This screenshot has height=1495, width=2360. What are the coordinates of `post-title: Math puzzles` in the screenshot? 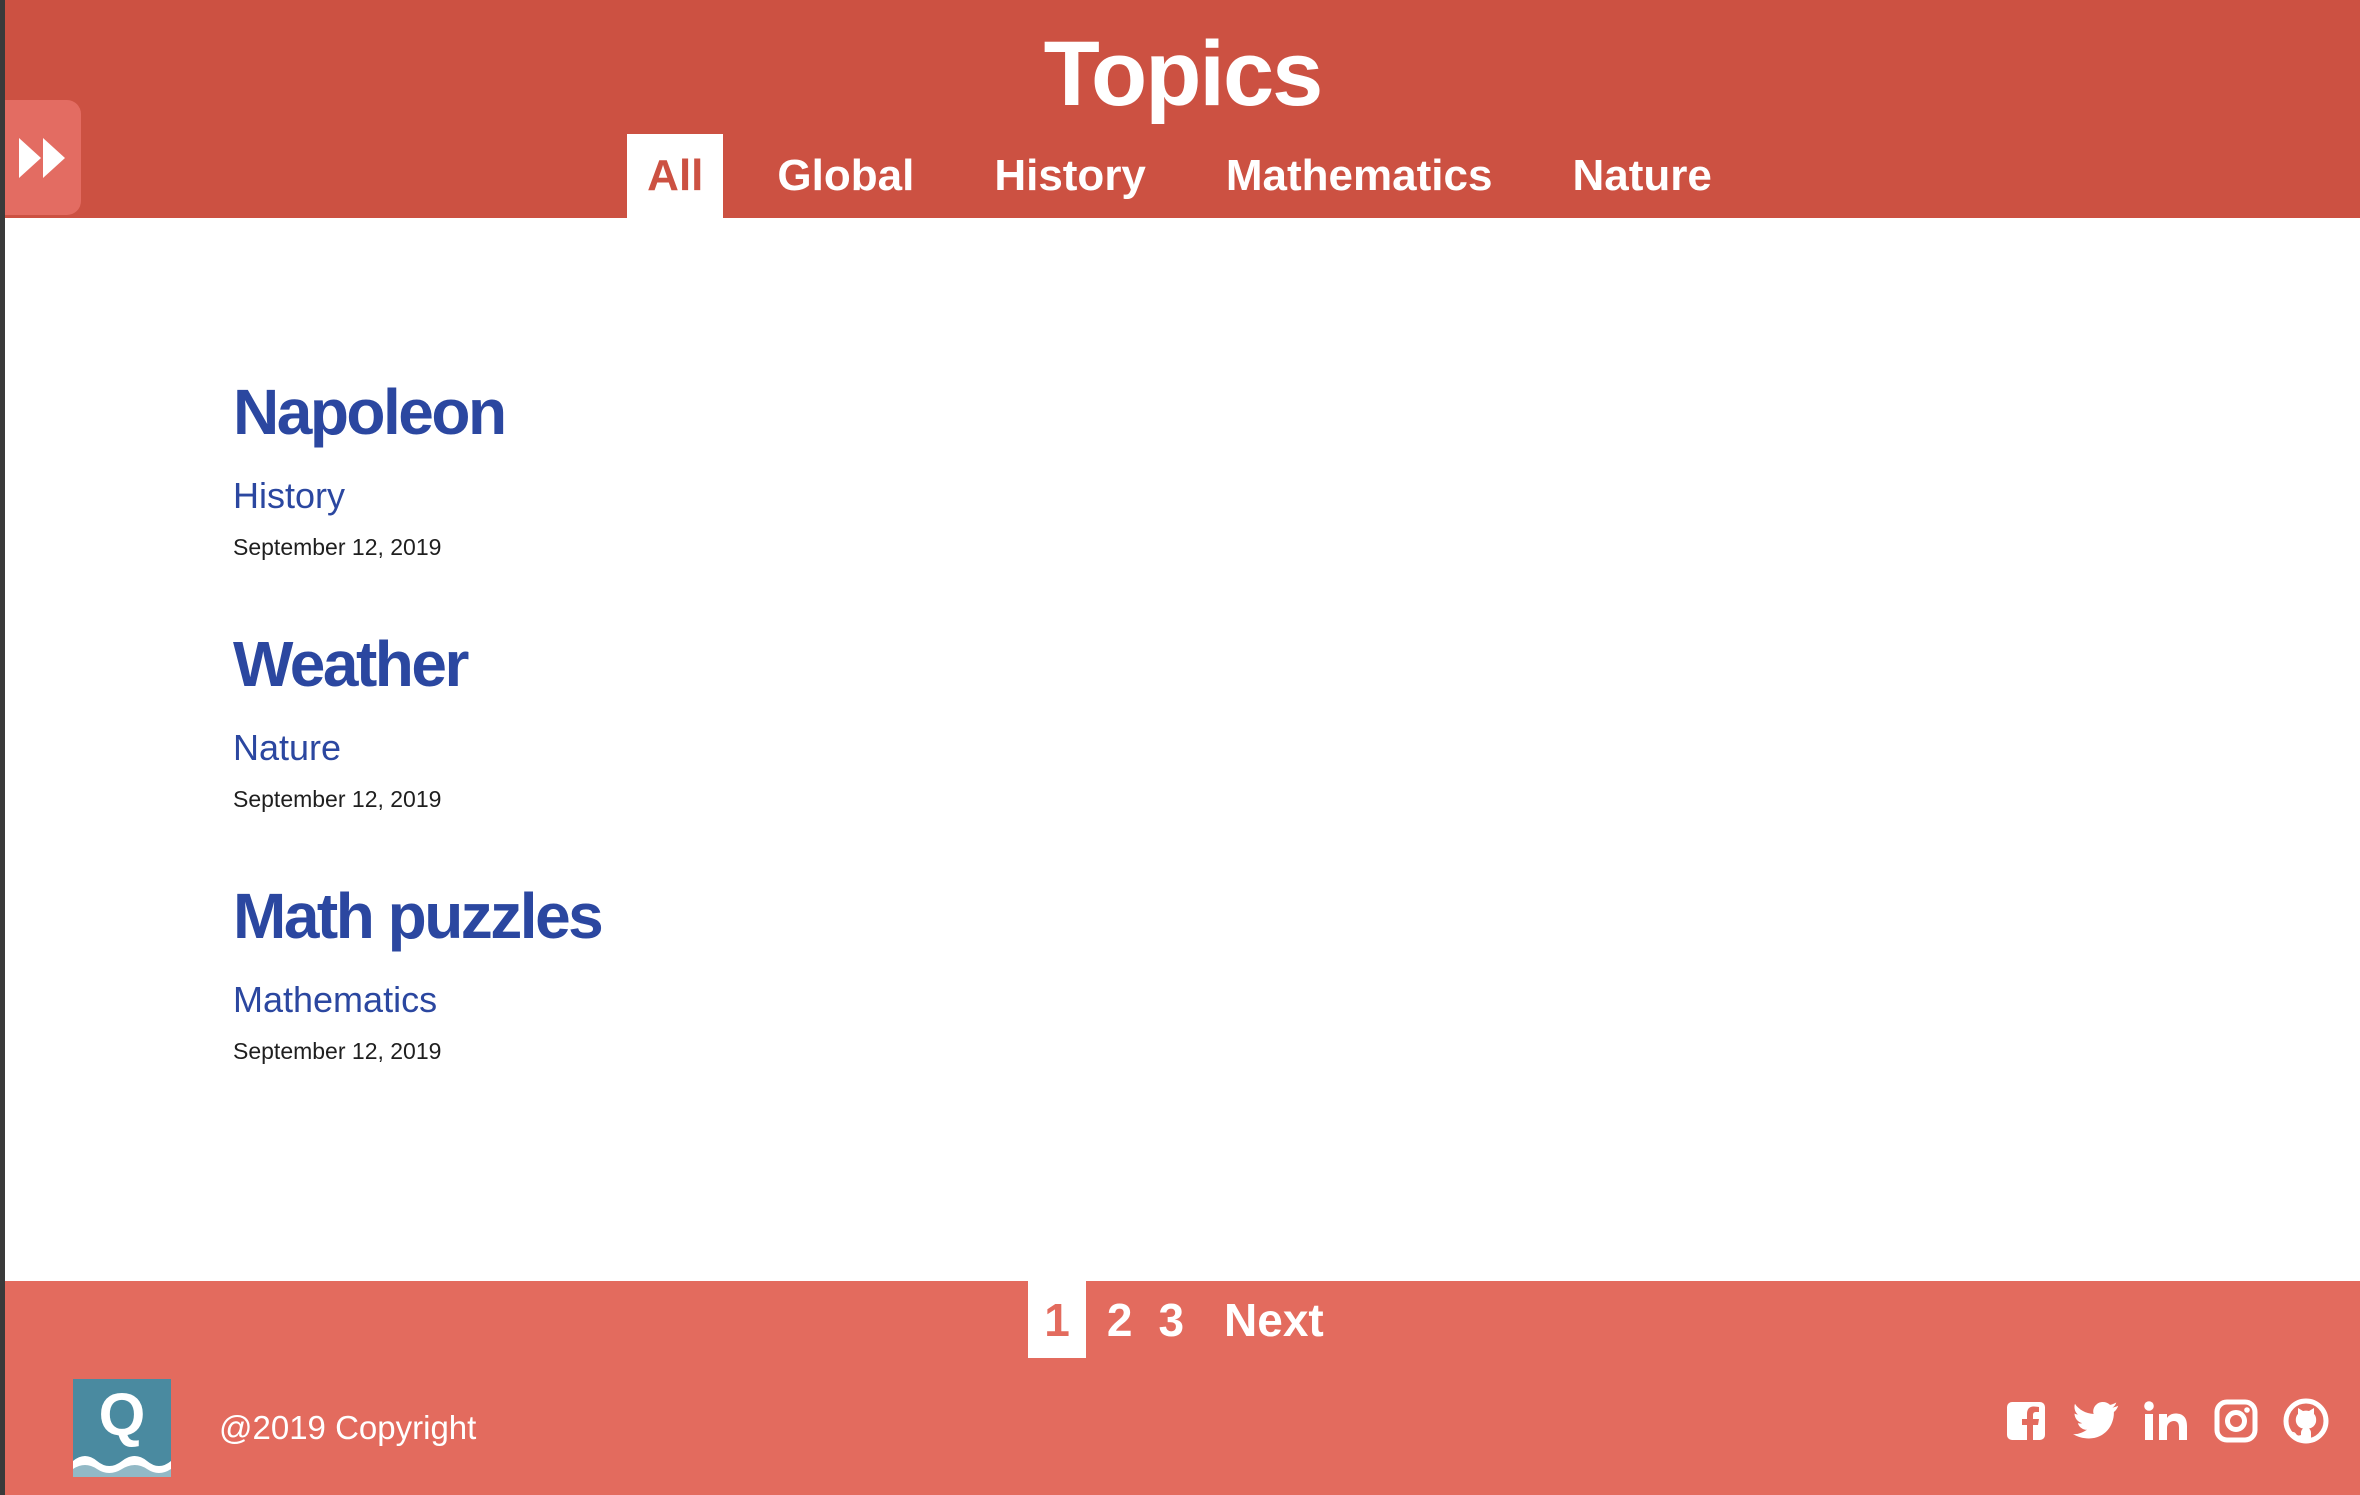 It's located at (418, 916).